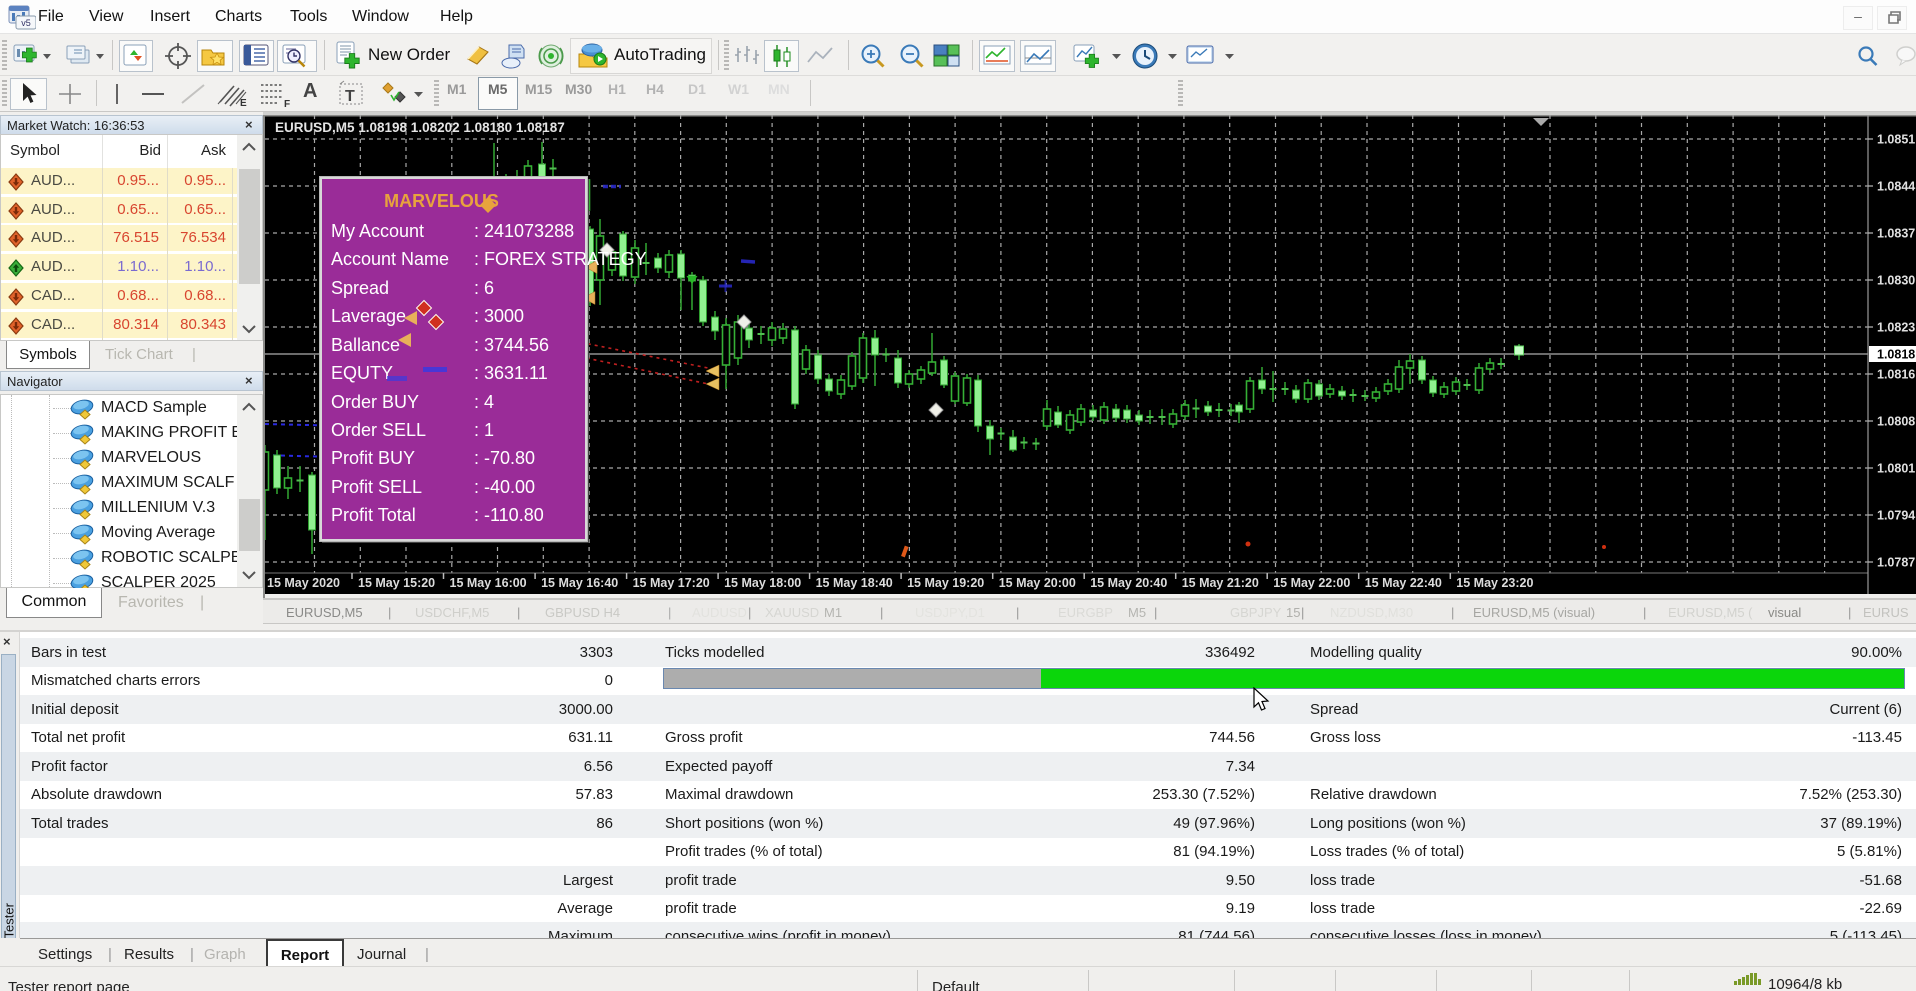 This screenshot has height=991, width=1916. Describe the element at coordinates (762, 583) in the screenshot. I see `svg-text: 15 May 18:00` at that location.